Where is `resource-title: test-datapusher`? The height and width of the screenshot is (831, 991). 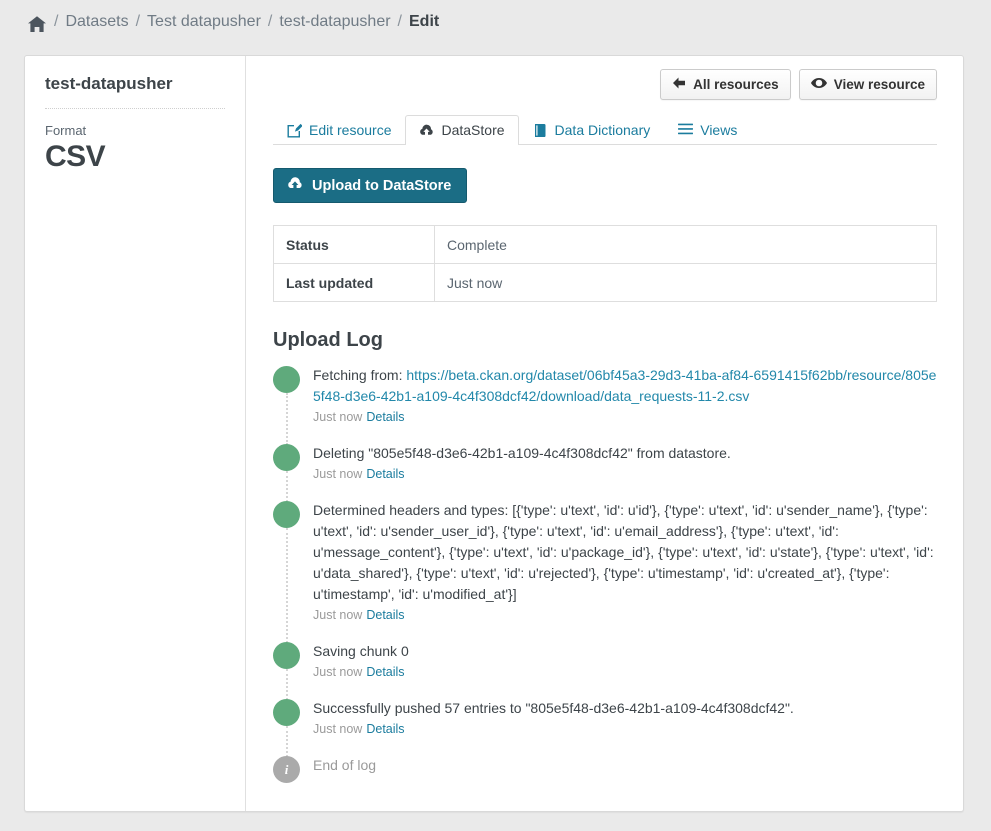 resource-title: test-datapusher is located at coordinates (109, 83).